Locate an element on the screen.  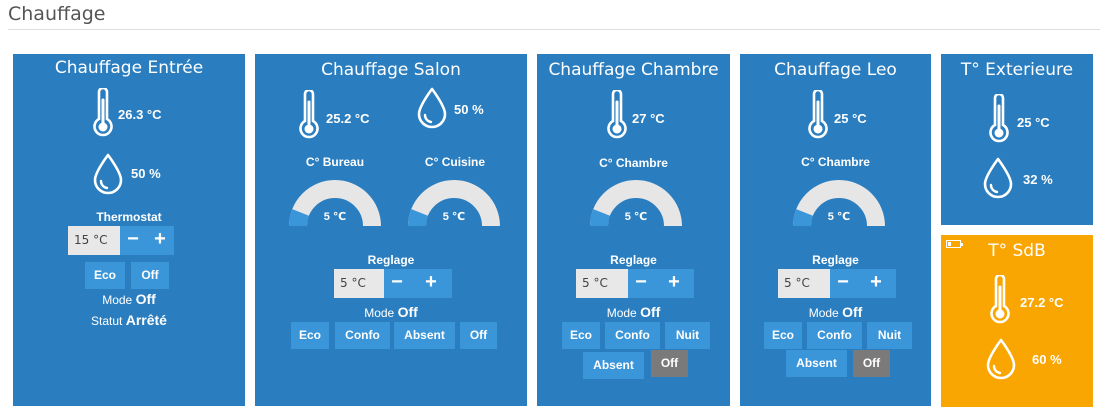
card-title: Chauffage Entrée is located at coordinates (129, 68).